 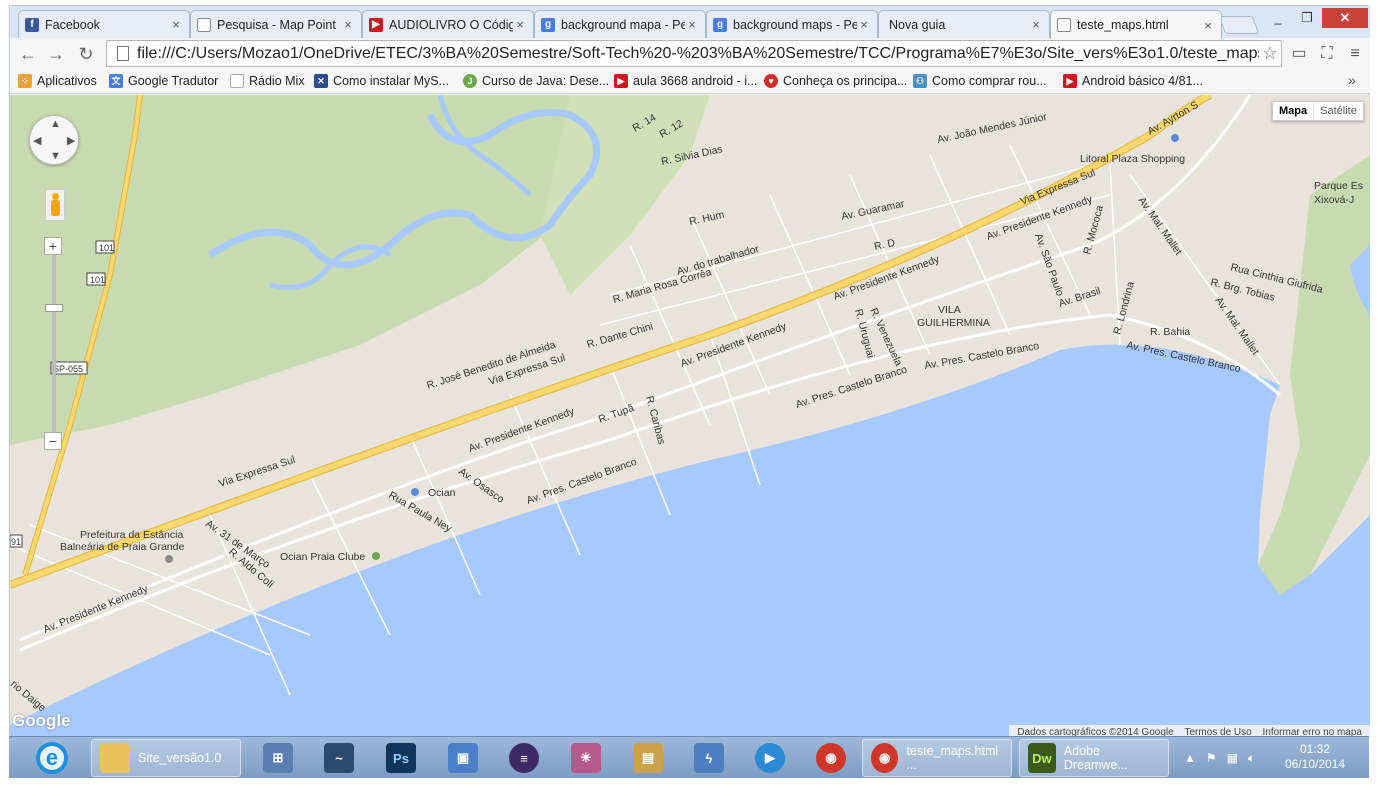 What do you see at coordinates (71, 140) in the screenshot?
I see `pan-right-icon: ▶` at bounding box center [71, 140].